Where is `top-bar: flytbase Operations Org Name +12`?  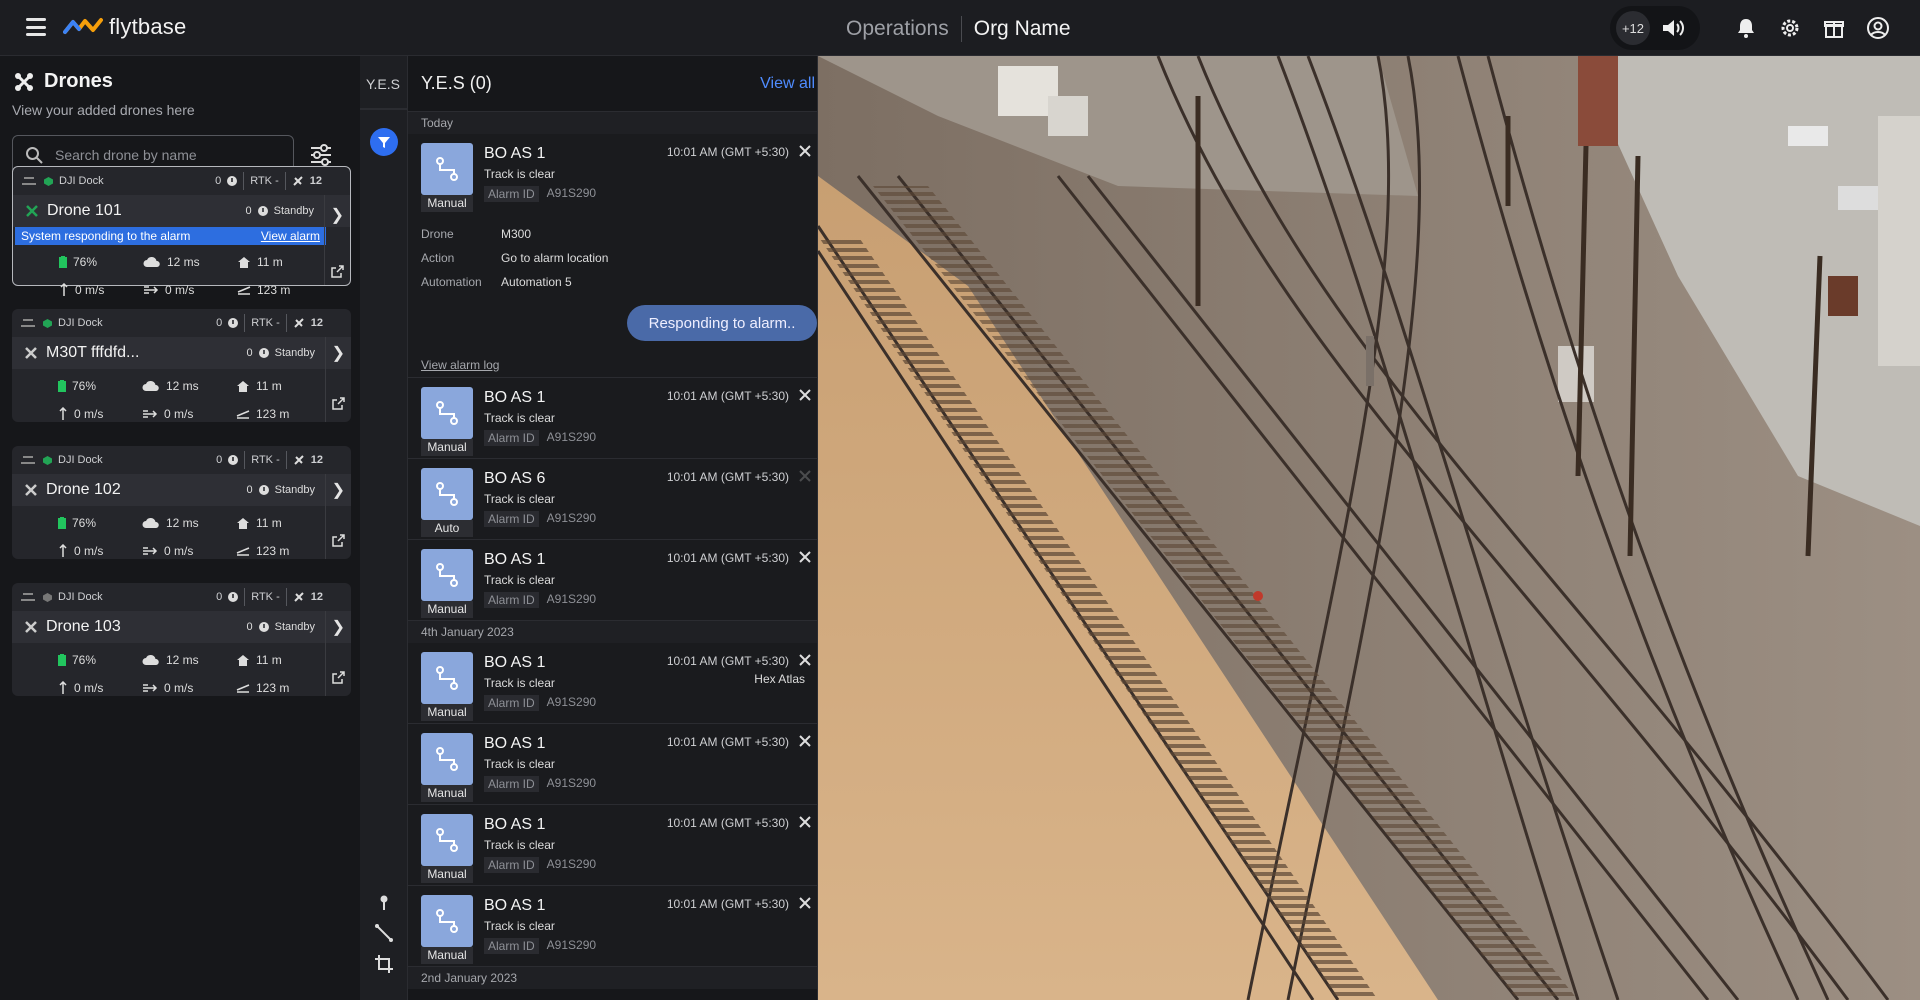
top-bar: flytbase Operations Org Name +12 is located at coordinates (960, 28).